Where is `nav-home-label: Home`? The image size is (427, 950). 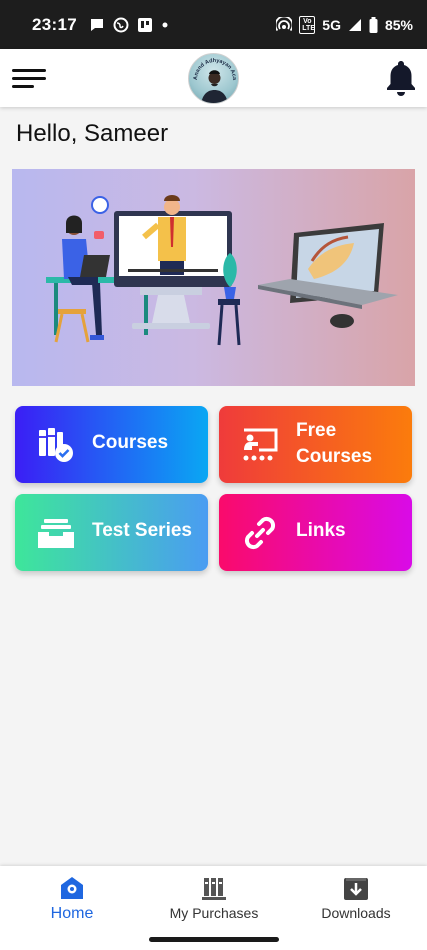
nav-home-label: Home is located at coordinates (72, 913).